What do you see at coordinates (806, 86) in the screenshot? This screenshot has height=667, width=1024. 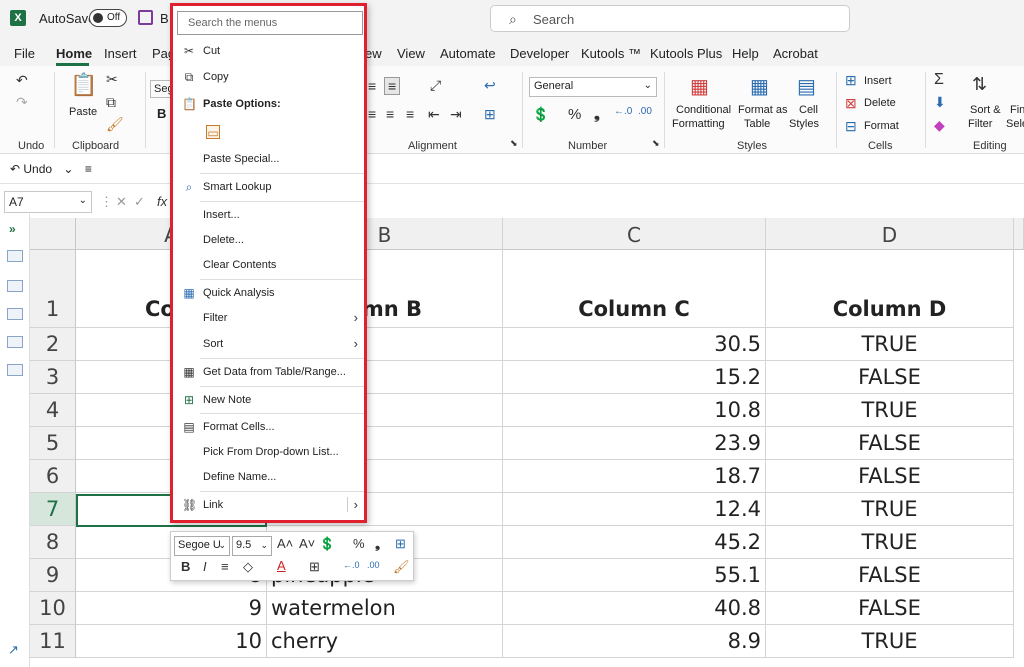 I see `cell-styles-icon: ▤` at bounding box center [806, 86].